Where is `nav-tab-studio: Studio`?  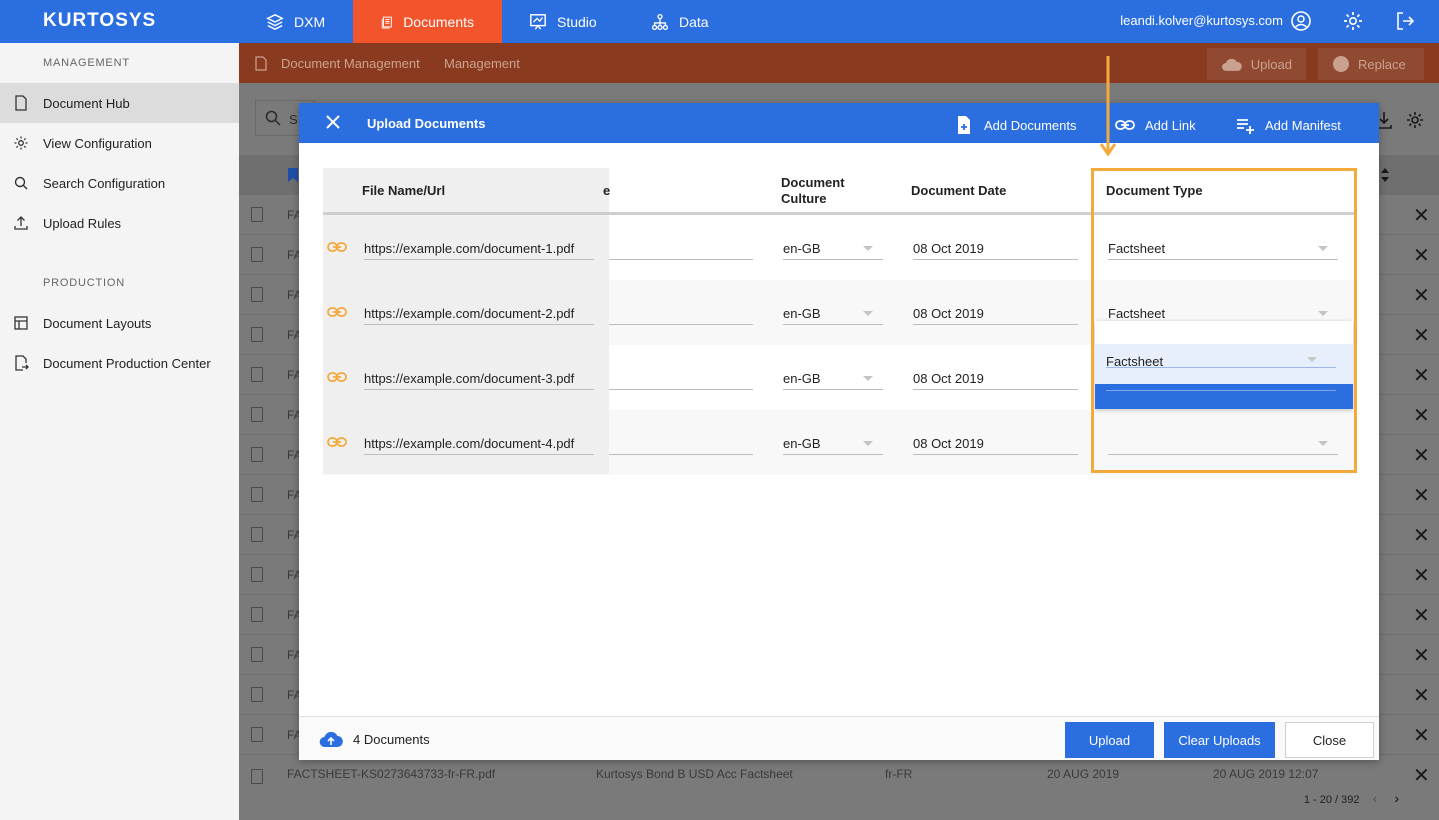
nav-tab-studio: Studio is located at coordinates (577, 21).